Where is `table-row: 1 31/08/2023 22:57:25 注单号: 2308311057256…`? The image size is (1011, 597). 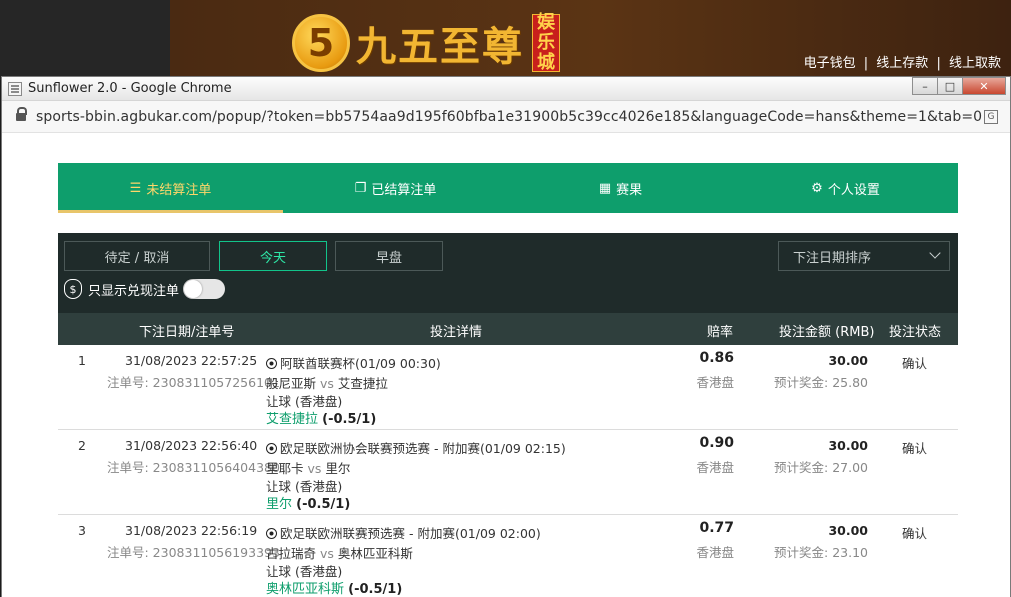 table-row: 1 31/08/2023 22:57:25 注单号: 2308311057256… is located at coordinates (508, 387).